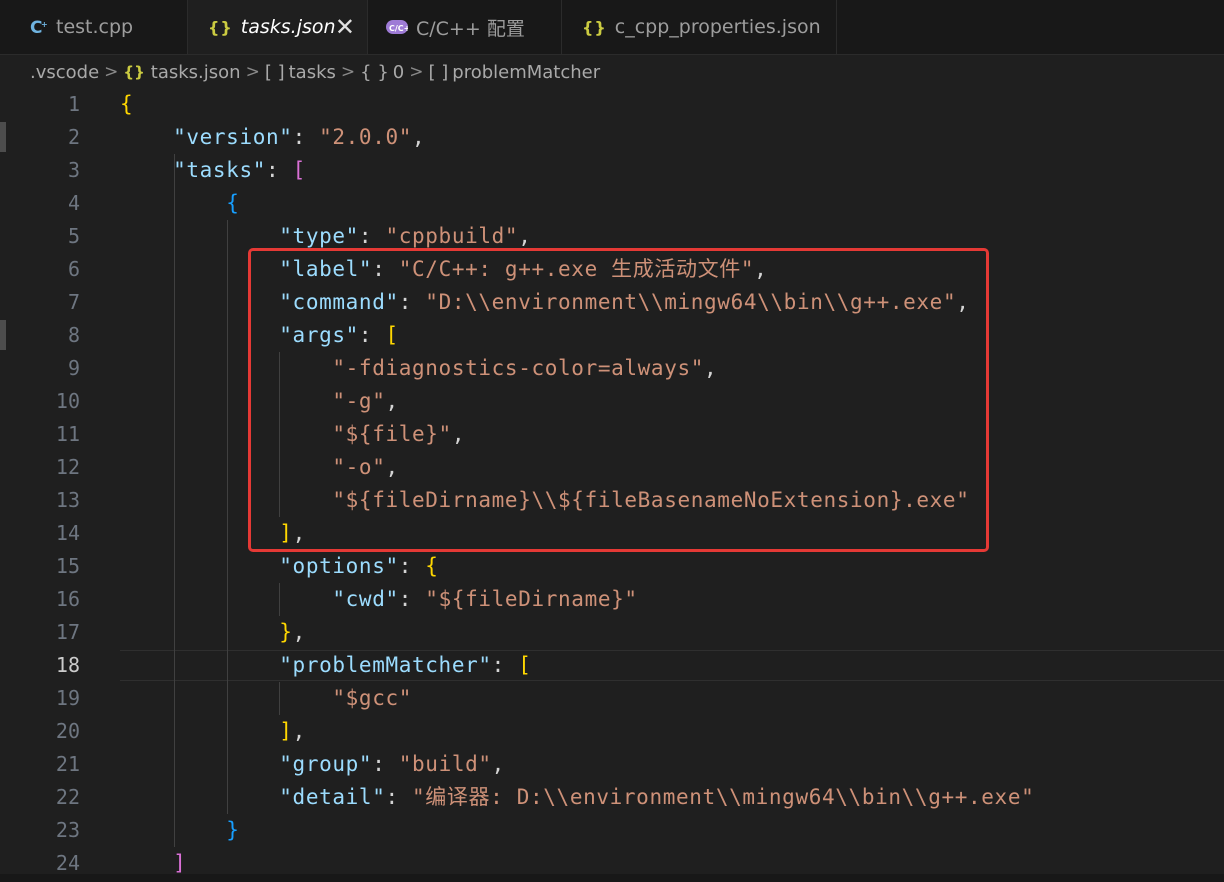  Describe the element at coordinates (612, 566) in the screenshot. I see `code-line: 15 "options": {` at that location.